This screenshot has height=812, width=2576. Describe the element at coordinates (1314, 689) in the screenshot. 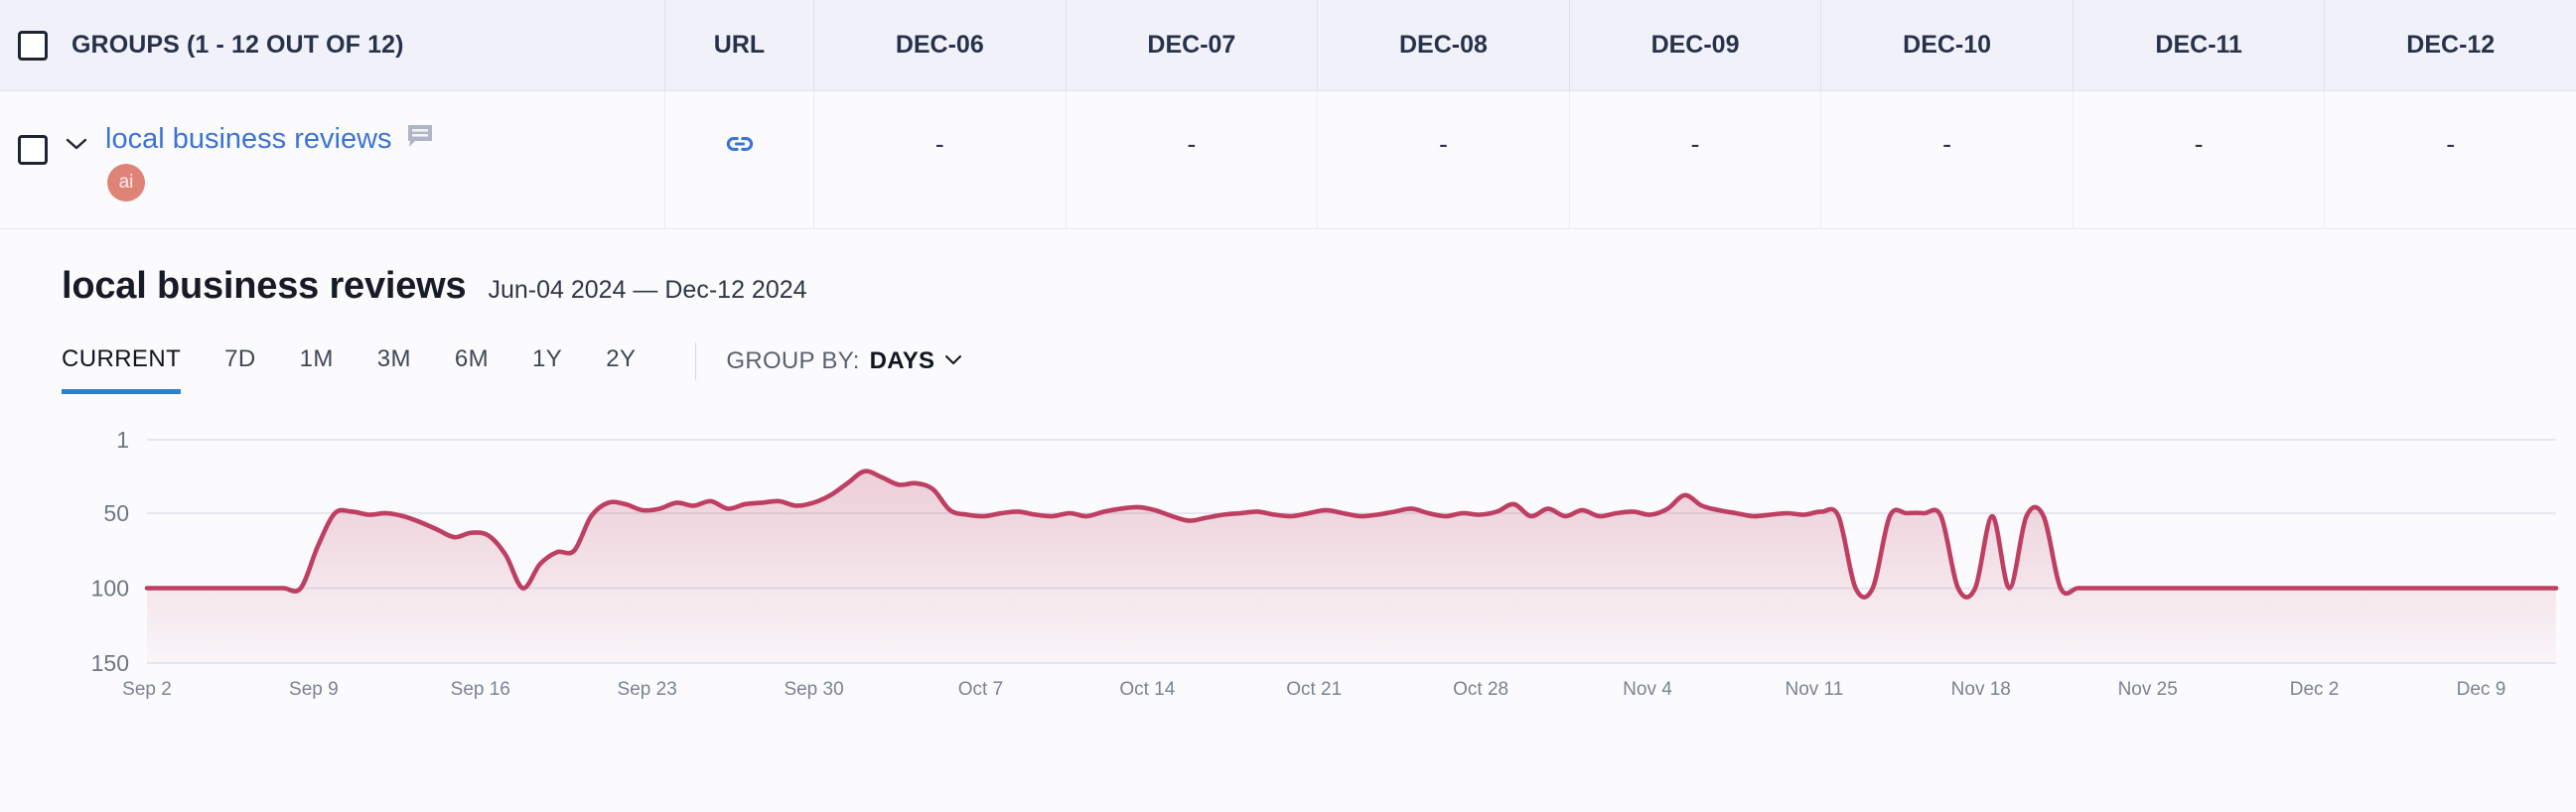

I see `svg-text: Oct 21` at that location.